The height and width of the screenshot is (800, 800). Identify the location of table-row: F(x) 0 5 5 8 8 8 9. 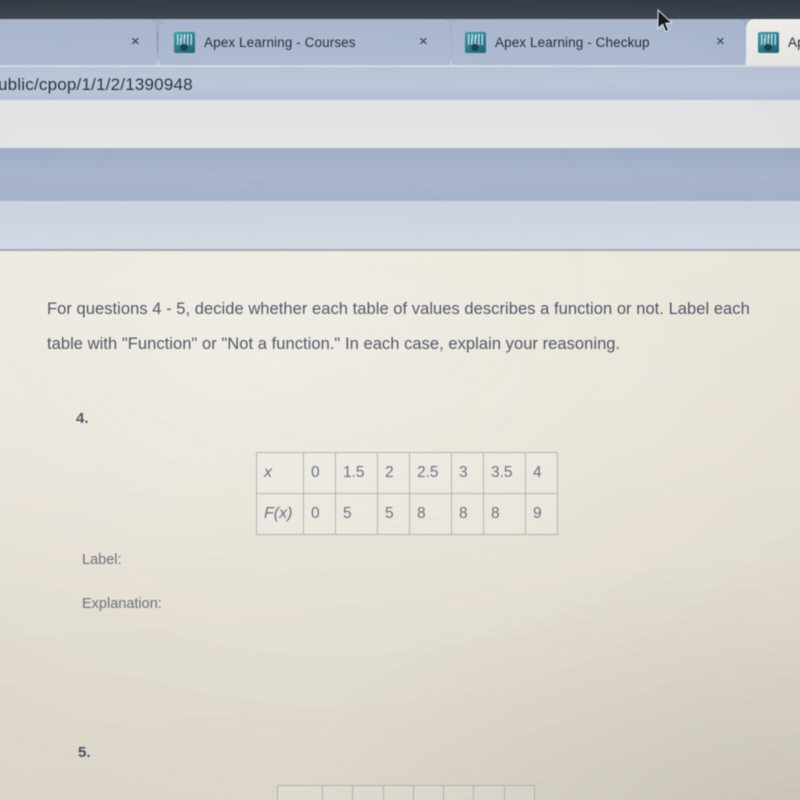
(407, 514).